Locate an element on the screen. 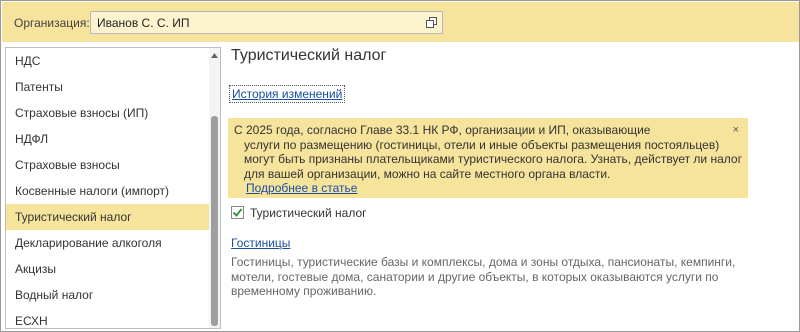  tourist-tax-checkbox is located at coordinates (237, 212).